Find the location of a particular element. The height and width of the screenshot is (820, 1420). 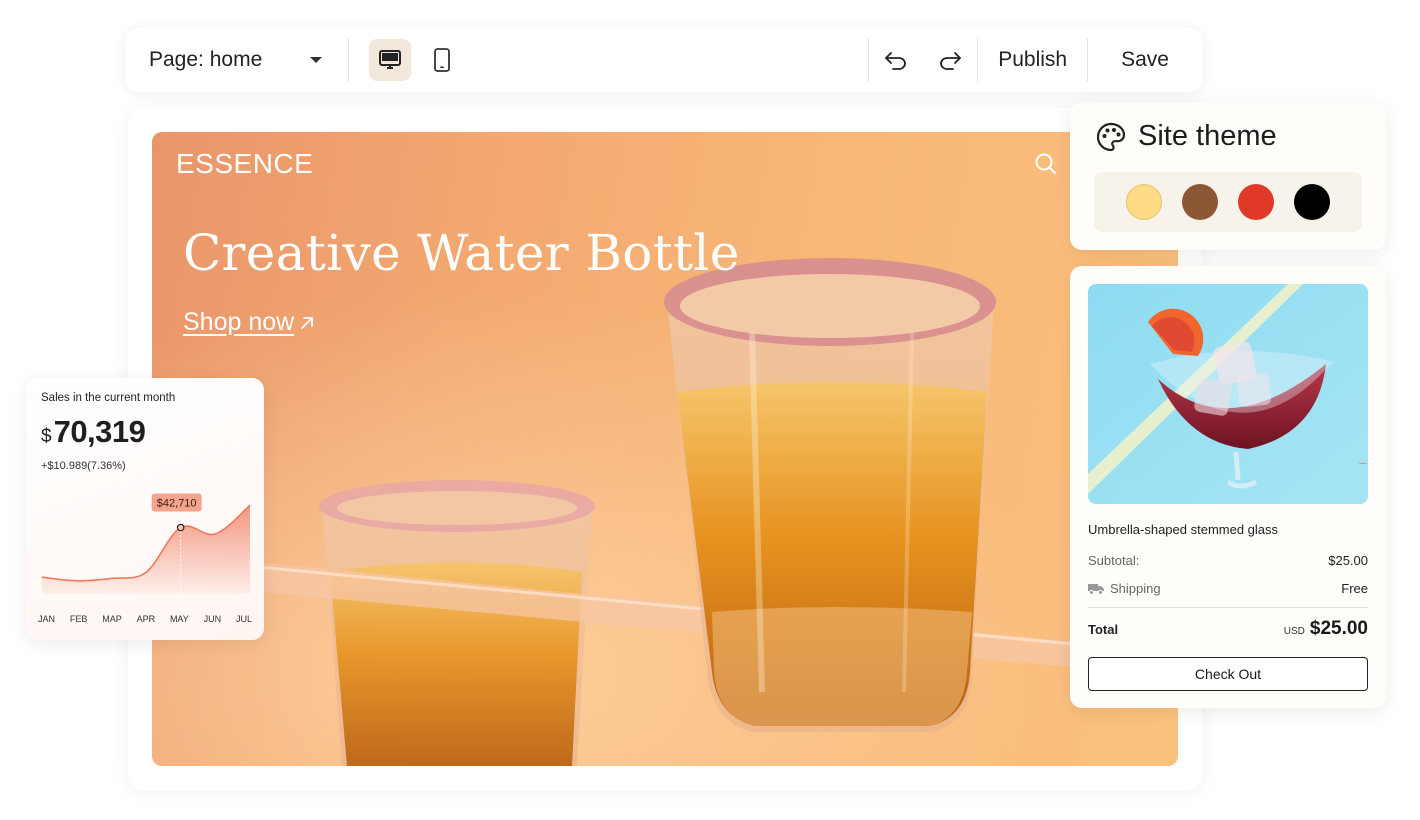

site-theme-header: Site theme is located at coordinates (1186, 136).